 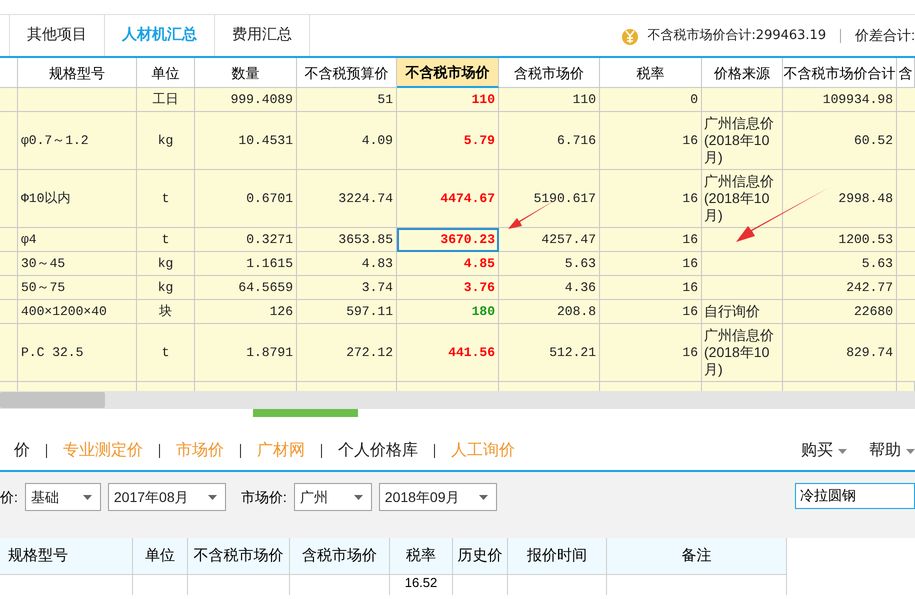 I want to click on table-cell: 4474.67, so click(x=448, y=199).